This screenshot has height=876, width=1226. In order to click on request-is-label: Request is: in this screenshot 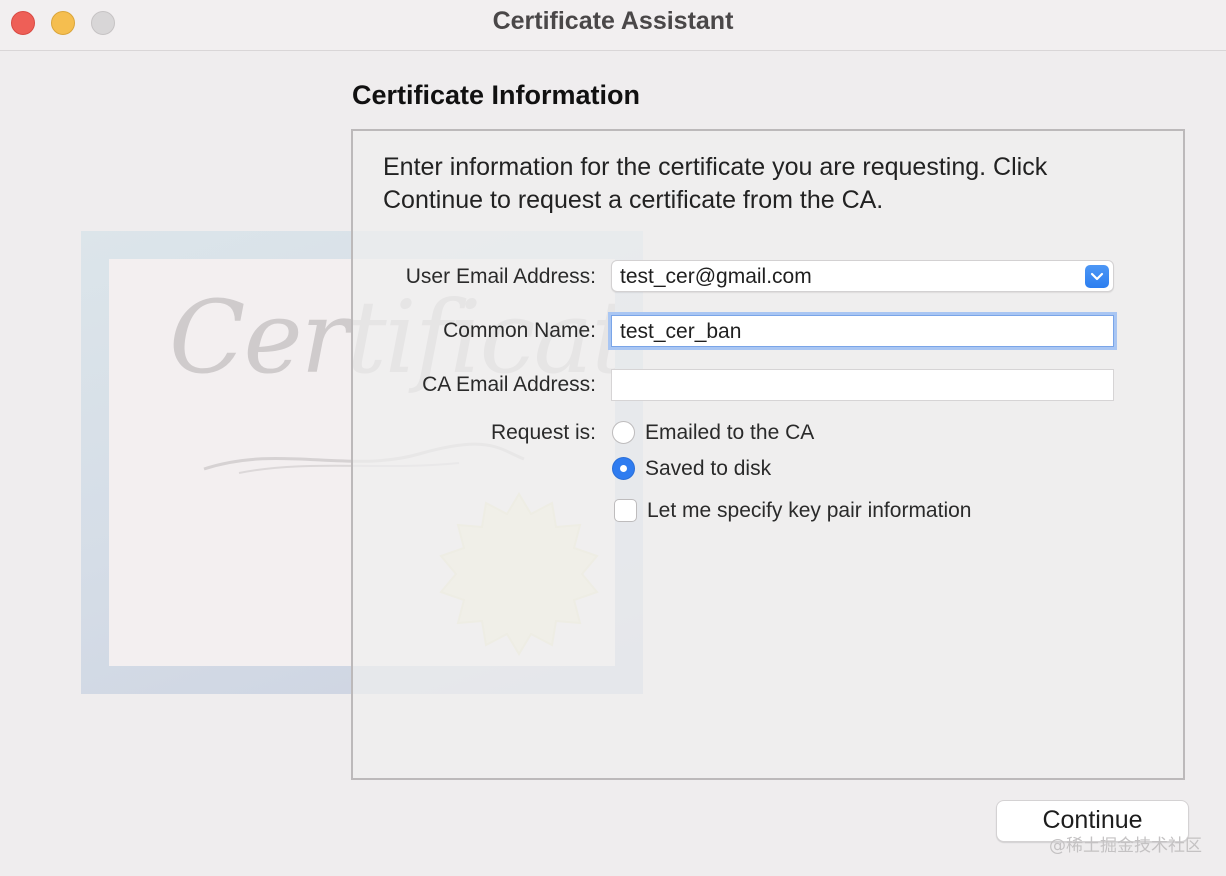, I will do `click(543, 432)`.